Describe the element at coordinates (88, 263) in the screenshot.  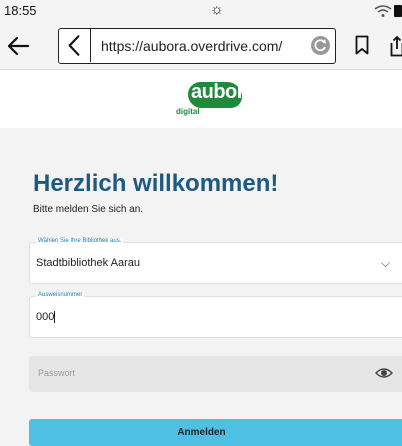
I see `library-select-value: Stadtbibliothek Aarau` at that location.